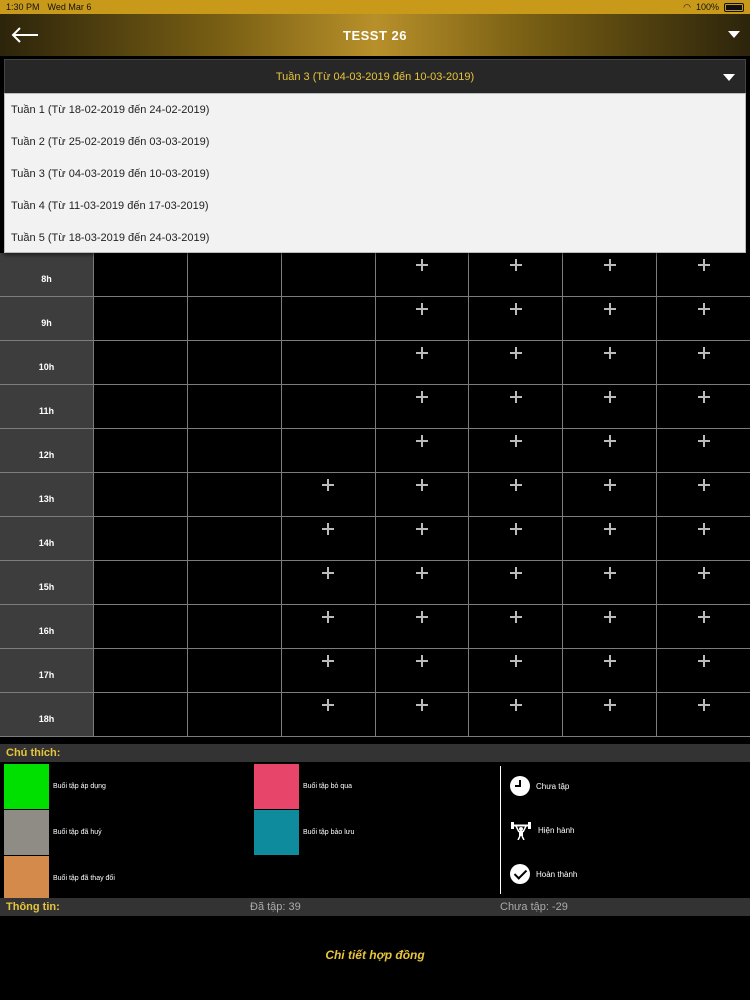  Describe the element at coordinates (375, 238) in the screenshot. I see `week-option: Tuần 5 (Từ 18-03-2019 đến 24-03-2019)` at that location.